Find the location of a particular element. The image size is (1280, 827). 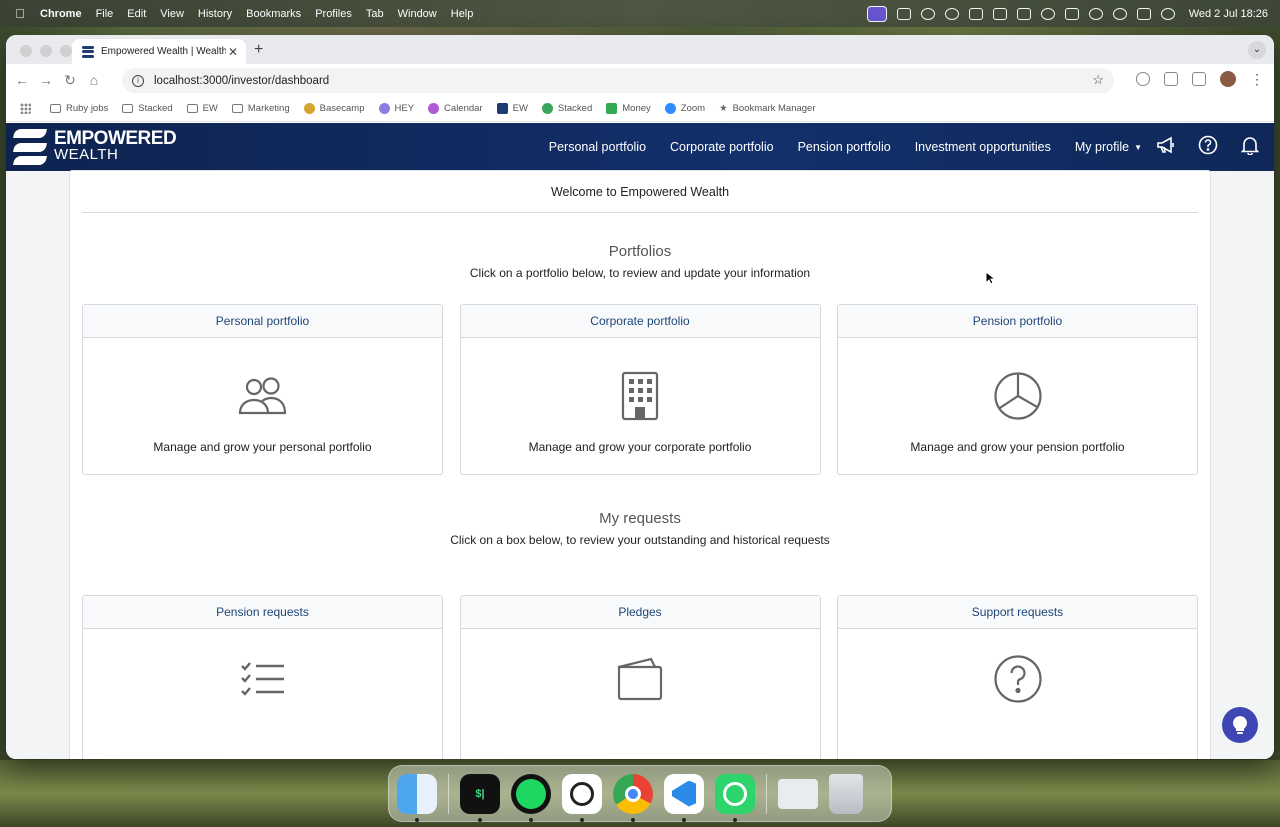

apps-grid-icon is located at coordinates (25, 108).